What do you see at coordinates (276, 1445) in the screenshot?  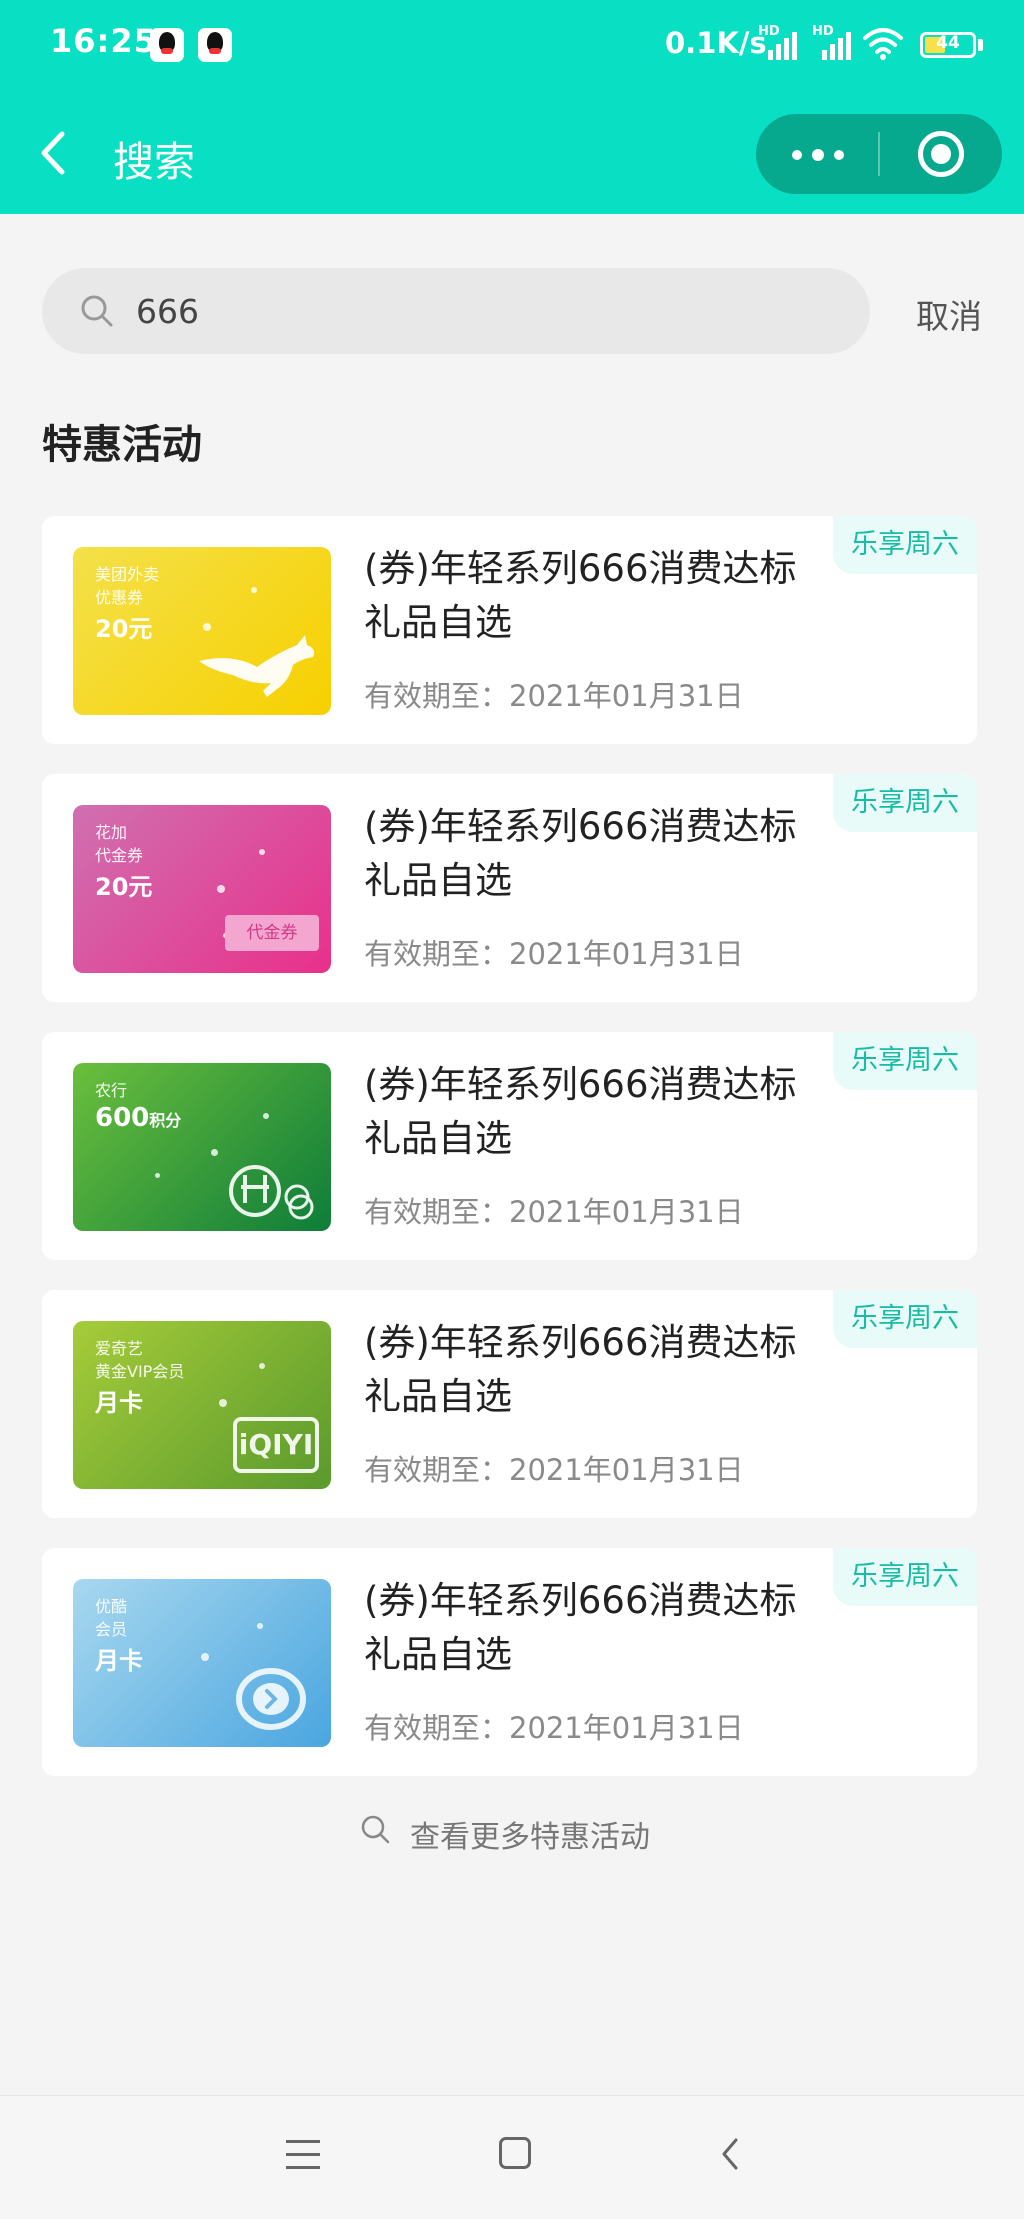 I see `iqiyi-icon: iQIYI` at bounding box center [276, 1445].